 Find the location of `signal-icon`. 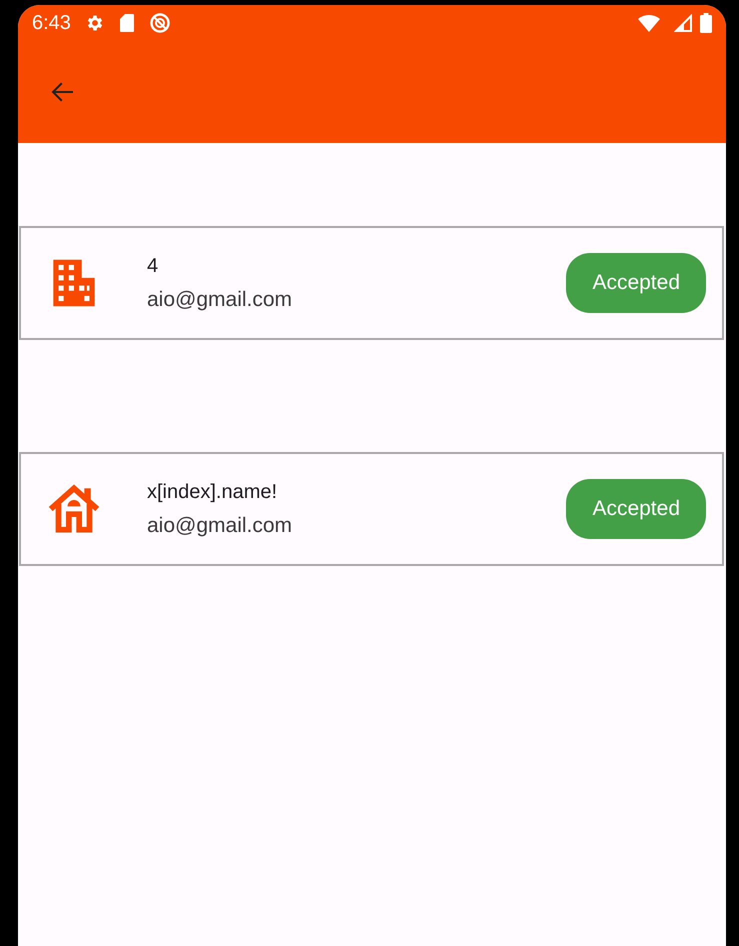

signal-icon is located at coordinates (683, 23).